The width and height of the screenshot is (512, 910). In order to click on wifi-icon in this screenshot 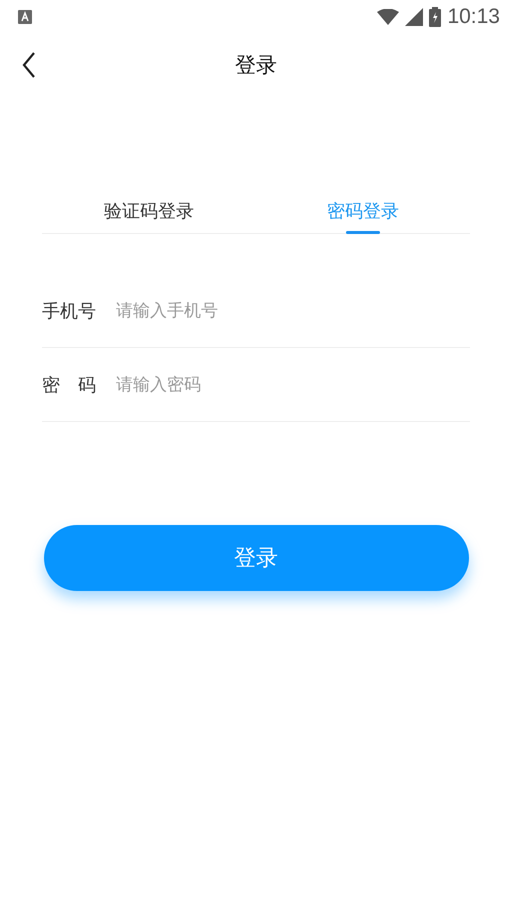, I will do `click(388, 17)`.